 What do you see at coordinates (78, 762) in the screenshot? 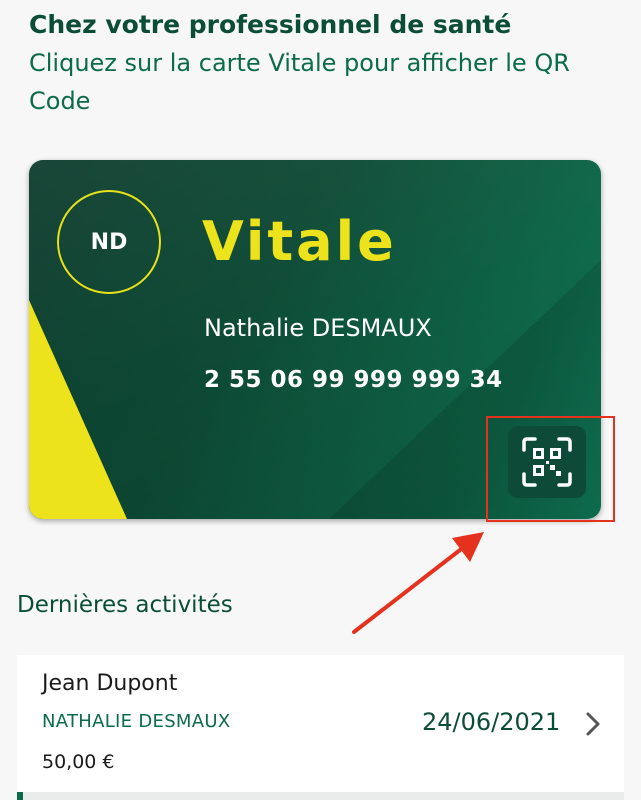
I see `activity-amount: 50,00 €` at bounding box center [78, 762].